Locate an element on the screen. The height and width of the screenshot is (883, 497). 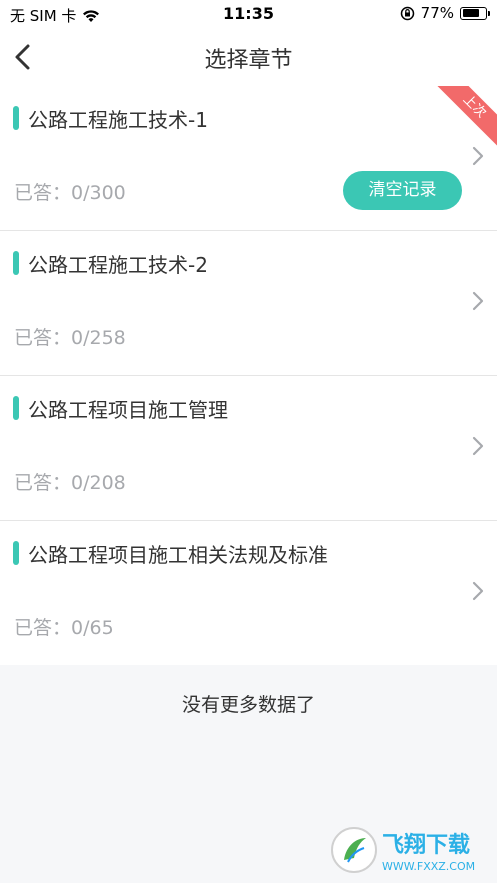
rotation-lock-icon is located at coordinates (407, 13).